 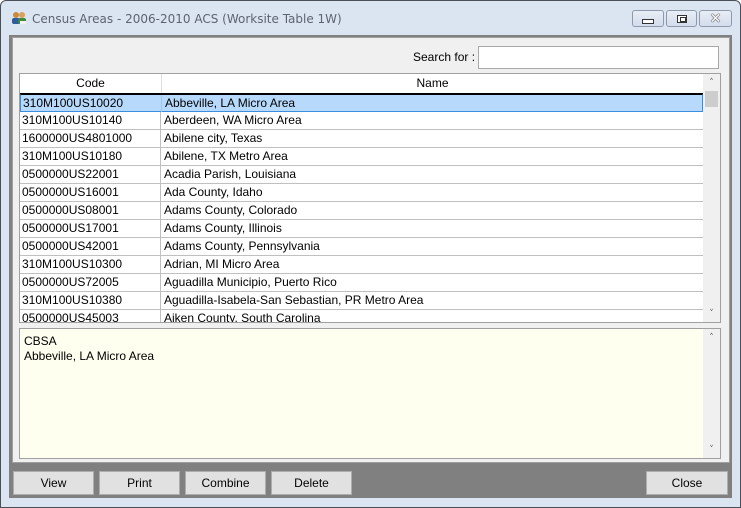 I want to click on search-input, so click(x=598, y=57).